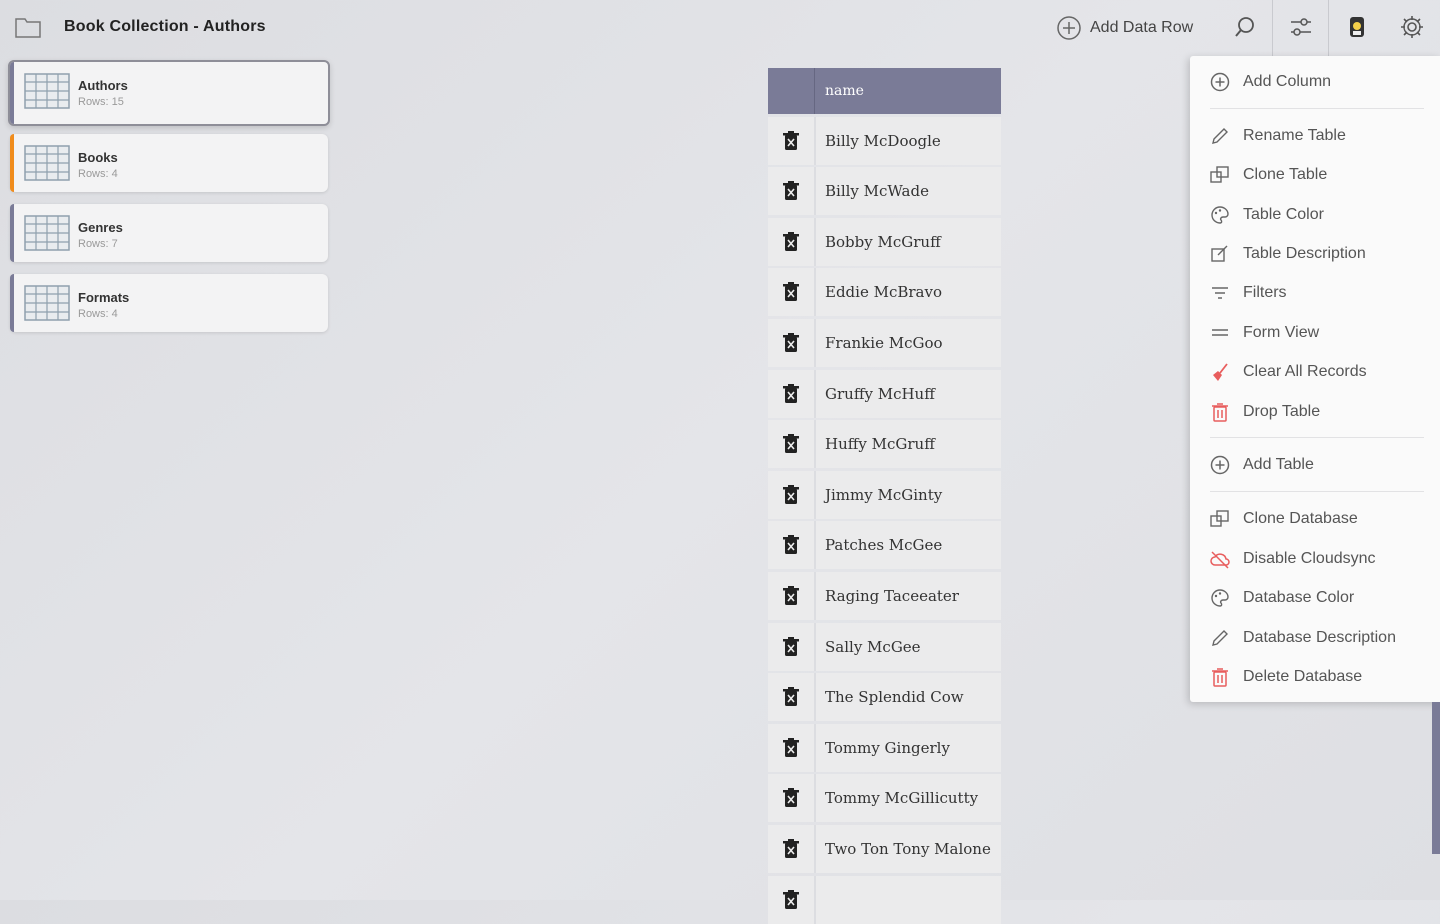 The height and width of the screenshot is (924, 1440). I want to click on menu-item-database-description: Database Description, so click(1315, 638).